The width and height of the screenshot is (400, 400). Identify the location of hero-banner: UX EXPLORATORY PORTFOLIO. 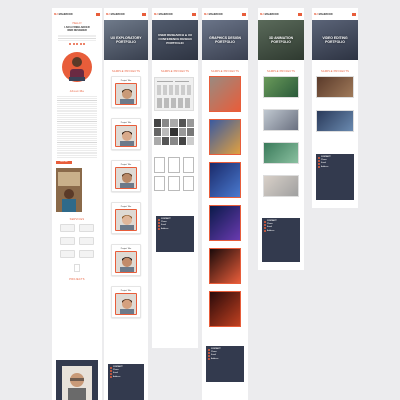
(126, 40).